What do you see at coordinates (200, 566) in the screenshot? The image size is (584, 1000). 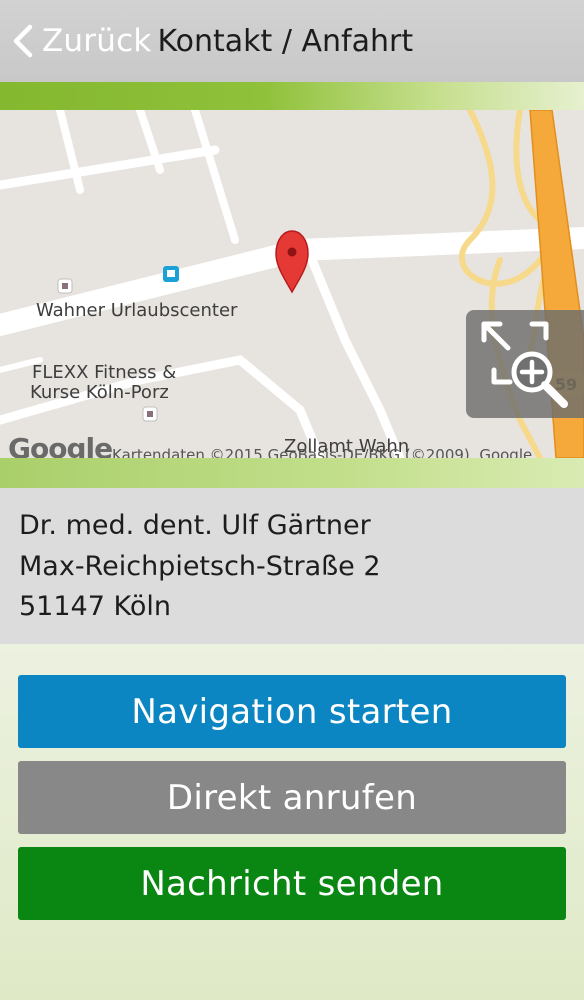 I see `contact-street: Max-Reichpietsch-Straße 2` at bounding box center [200, 566].